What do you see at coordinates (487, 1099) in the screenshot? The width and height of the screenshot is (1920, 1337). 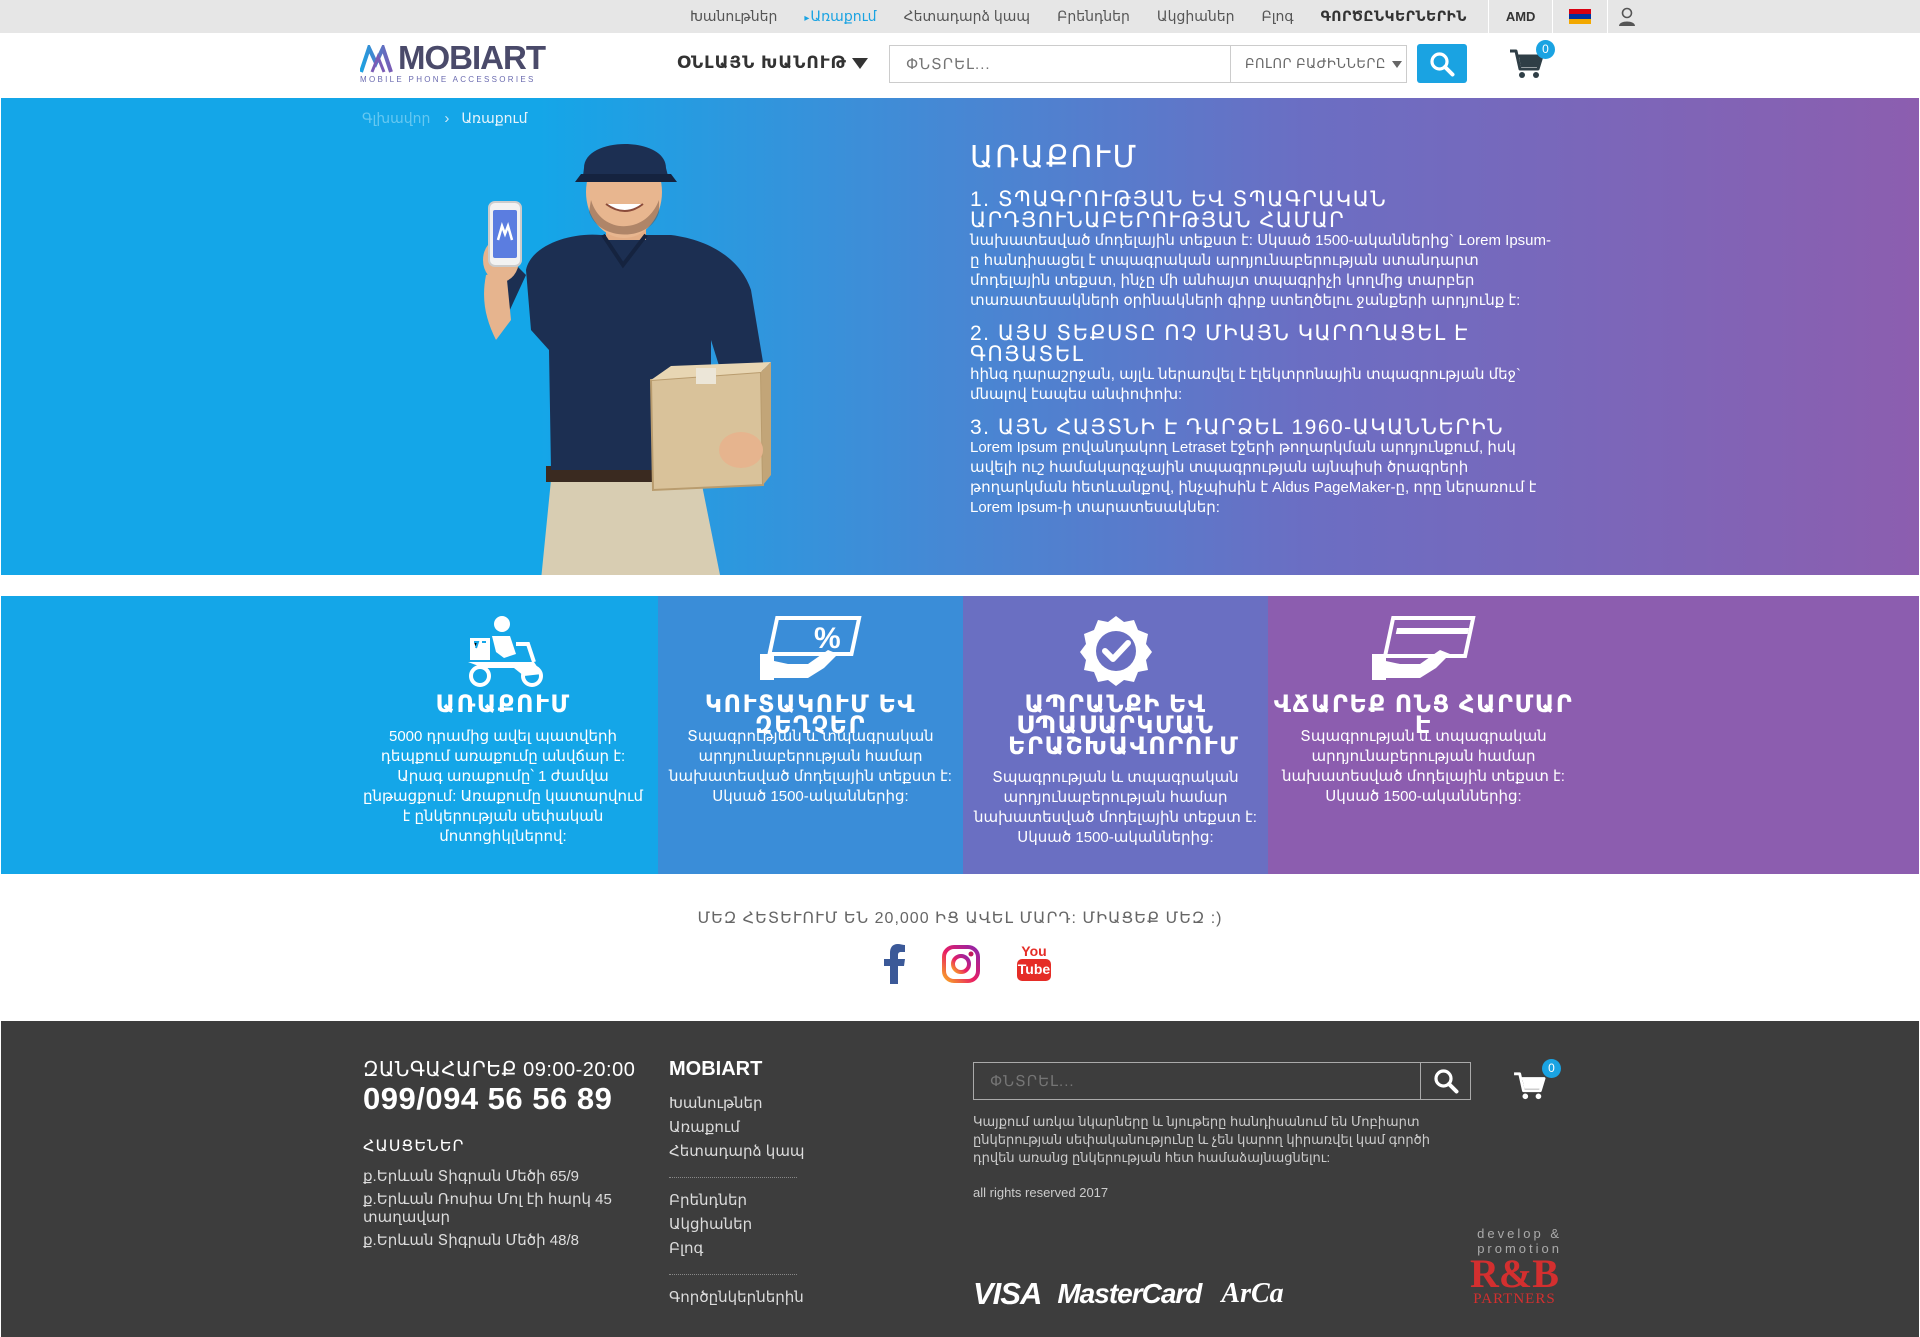 I see `footer-phone: 099/094 56 56 89` at bounding box center [487, 1099].